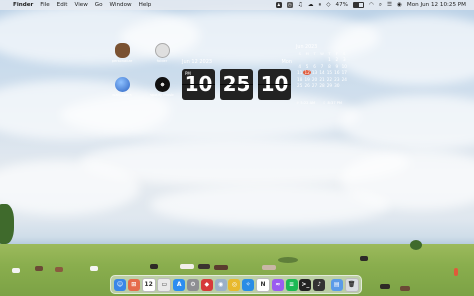 The width and height of the screenshot is (474, 296). I want to click on finder-window-icon: ▤, so click(336, 284).